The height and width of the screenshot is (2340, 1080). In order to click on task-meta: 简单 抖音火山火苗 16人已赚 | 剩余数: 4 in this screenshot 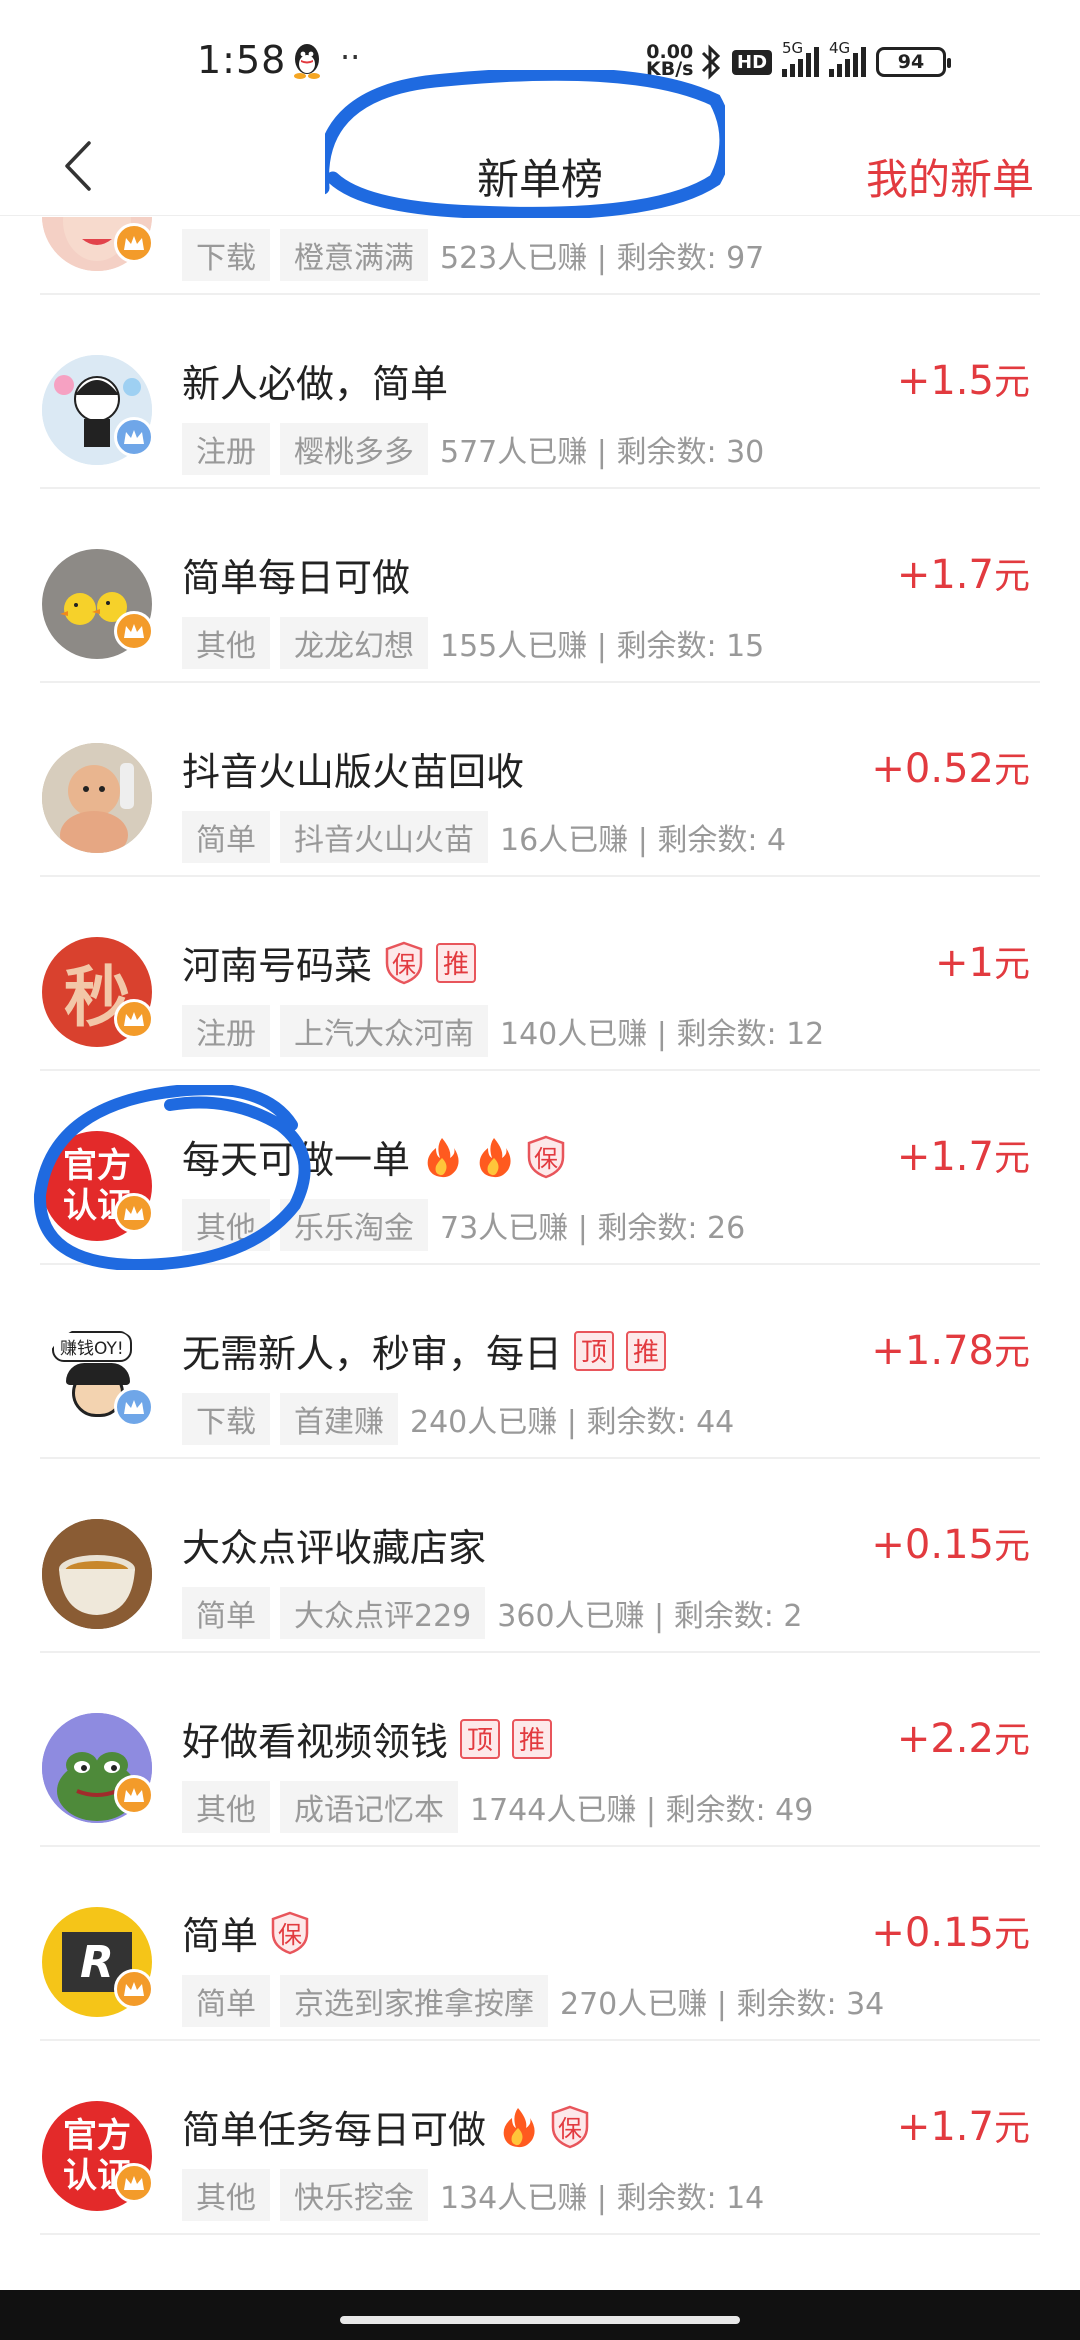, I will do `click(484, 837)`.